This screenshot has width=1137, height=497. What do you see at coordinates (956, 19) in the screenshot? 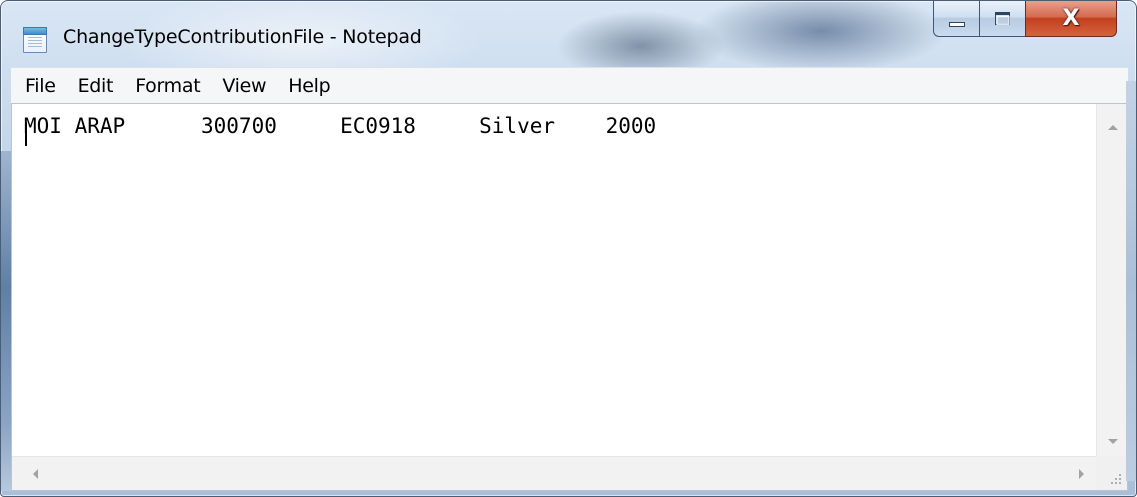
I see `minimize-button` at bounding box center [956, 19].